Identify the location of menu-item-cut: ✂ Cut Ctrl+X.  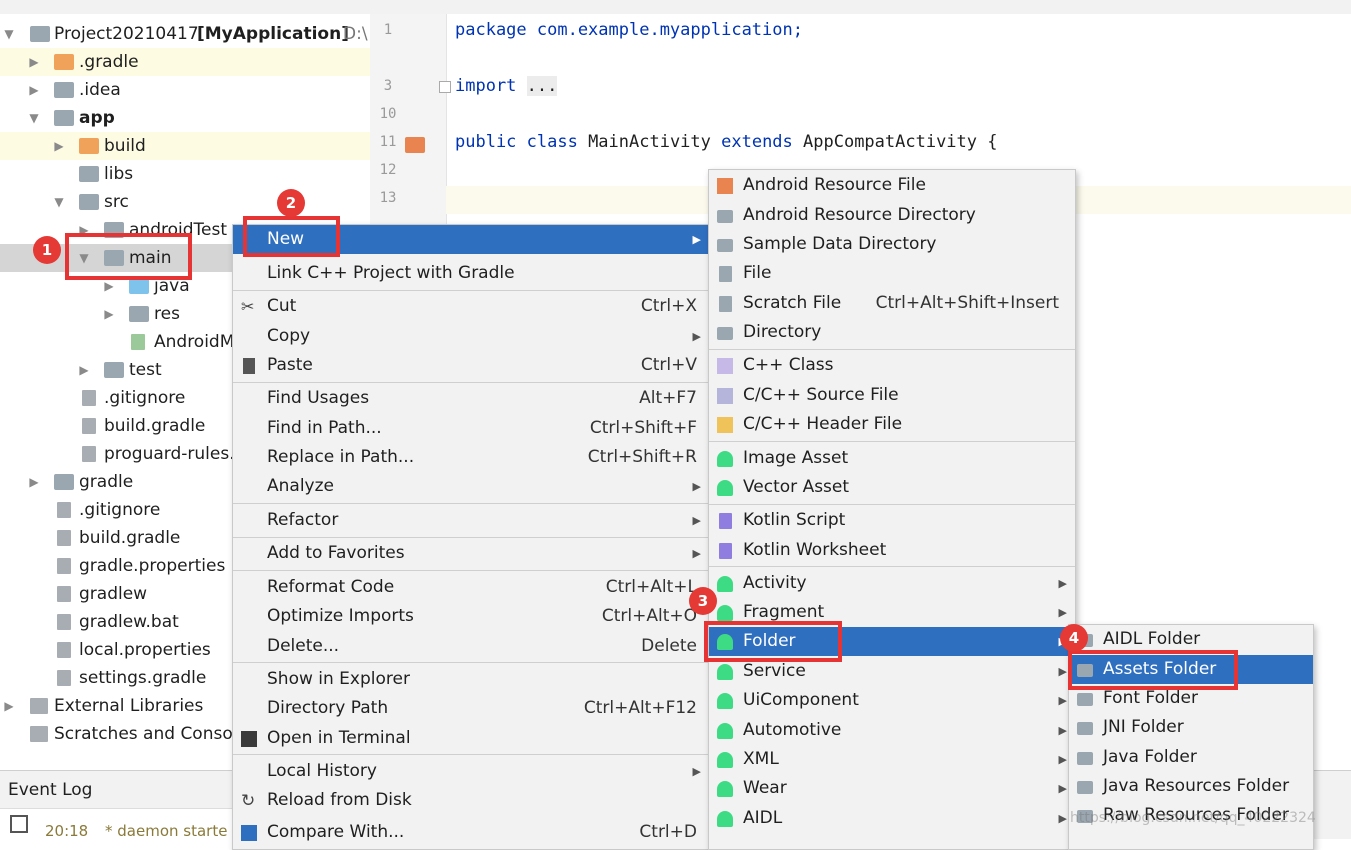
(471, 306).